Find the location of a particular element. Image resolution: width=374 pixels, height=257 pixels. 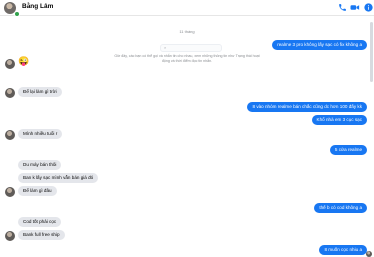

phone-icon is located at coordinates (342, 7).